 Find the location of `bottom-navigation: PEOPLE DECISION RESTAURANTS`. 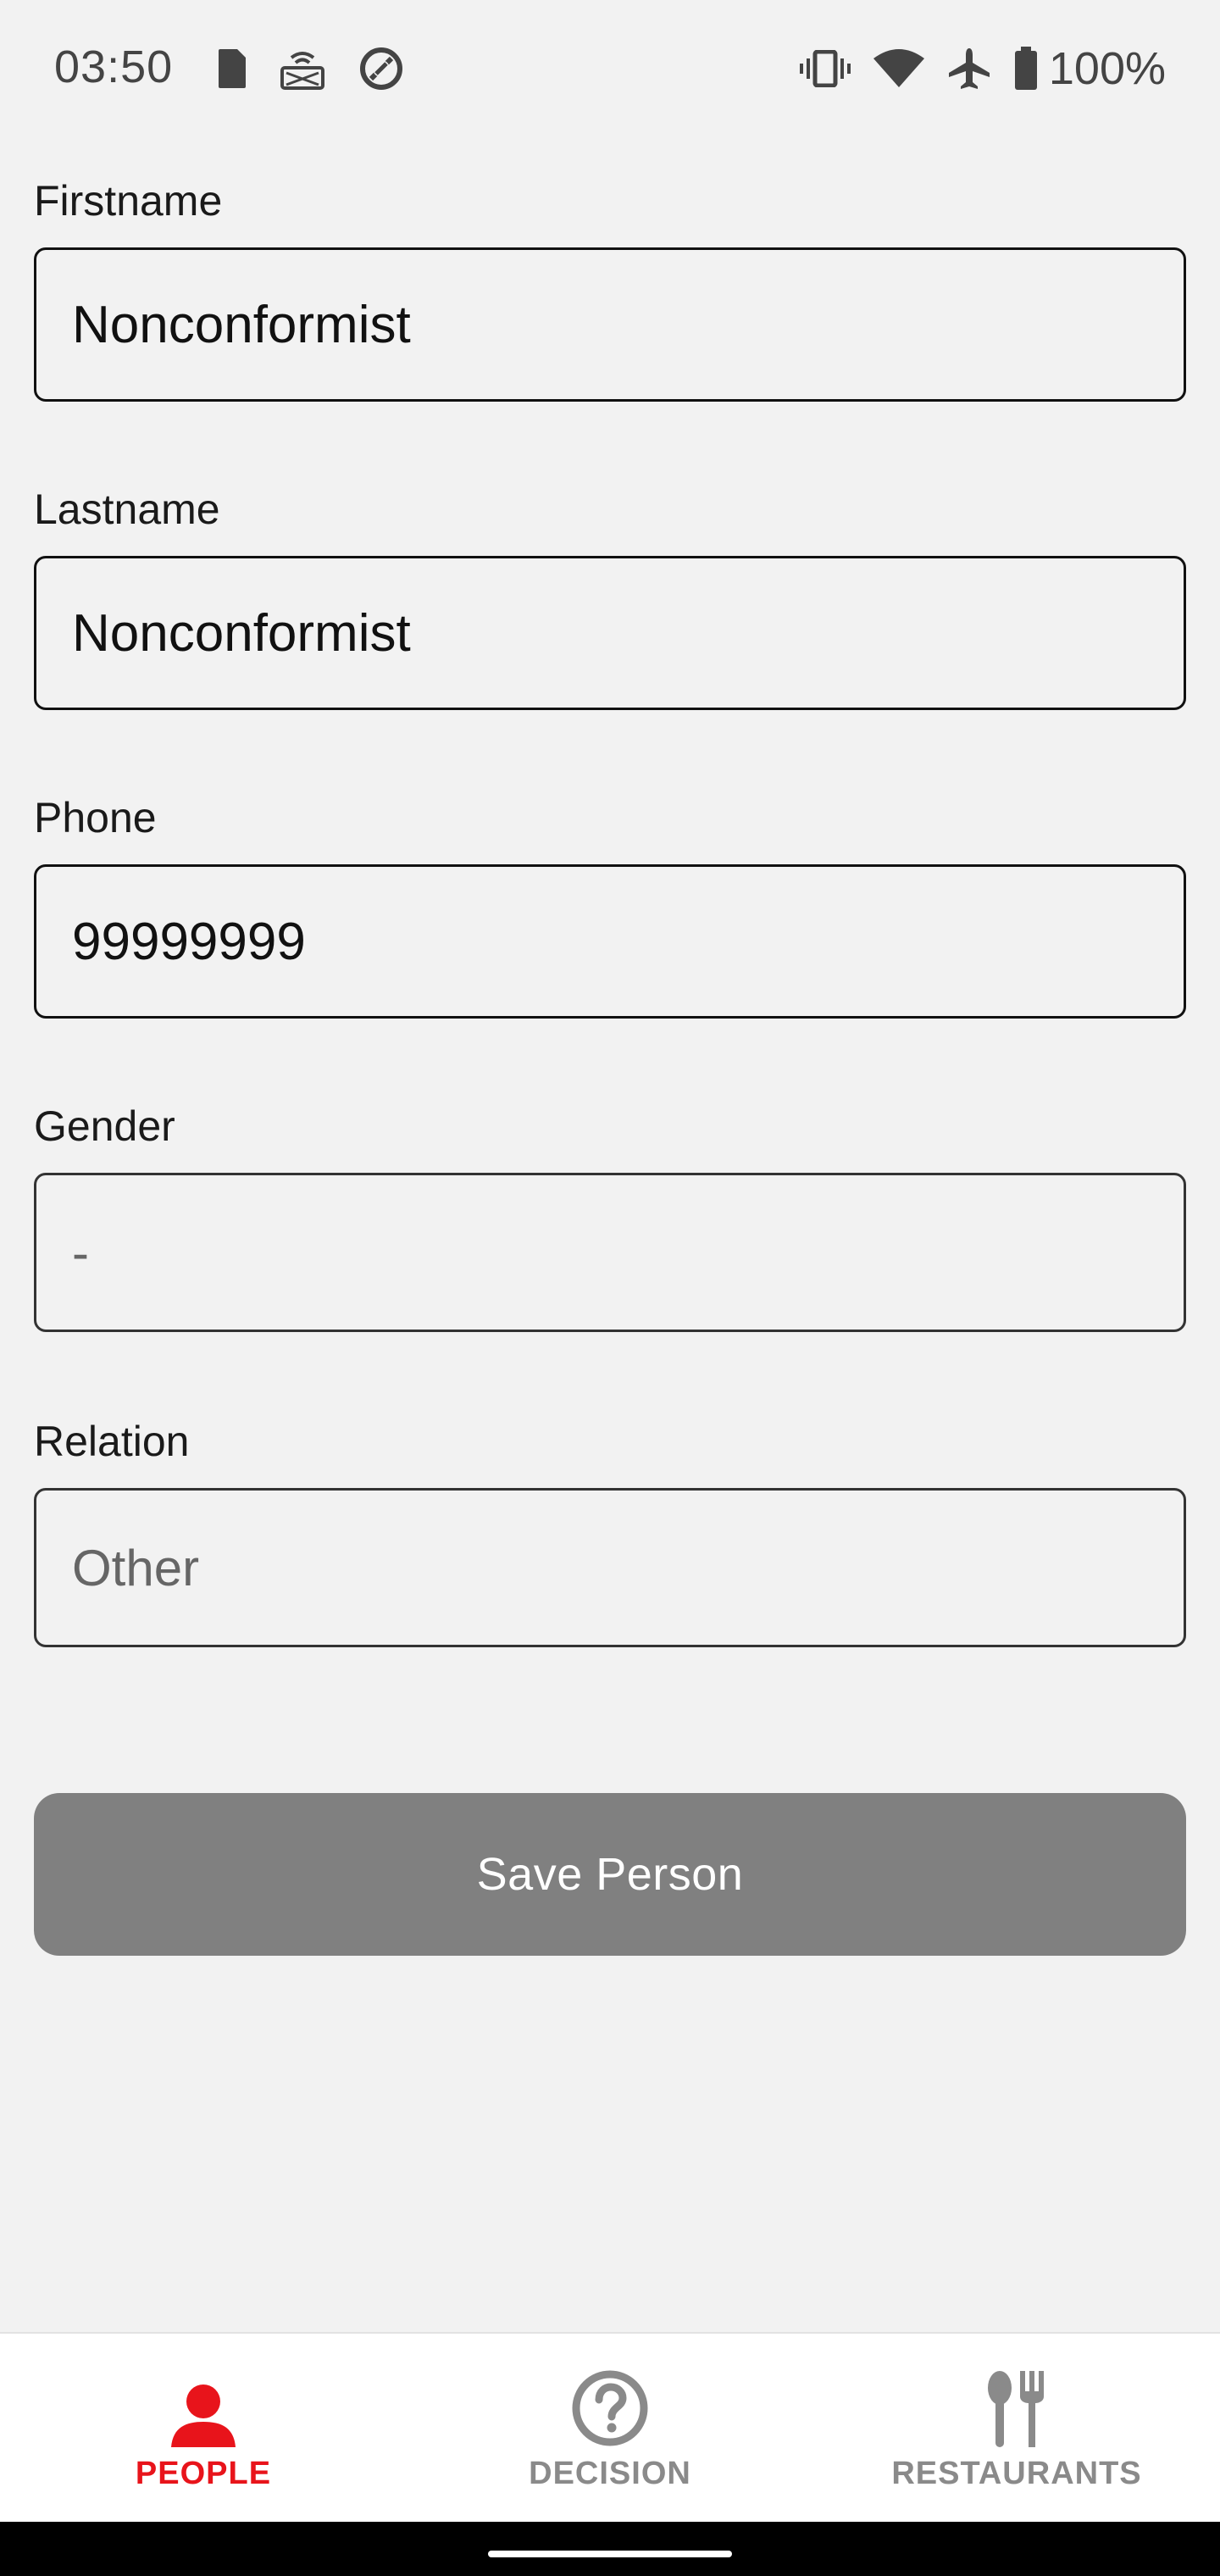

bottom-navigation: PEOPLE DECISION RESTAURANTS is located at coordinates (610, 2427).